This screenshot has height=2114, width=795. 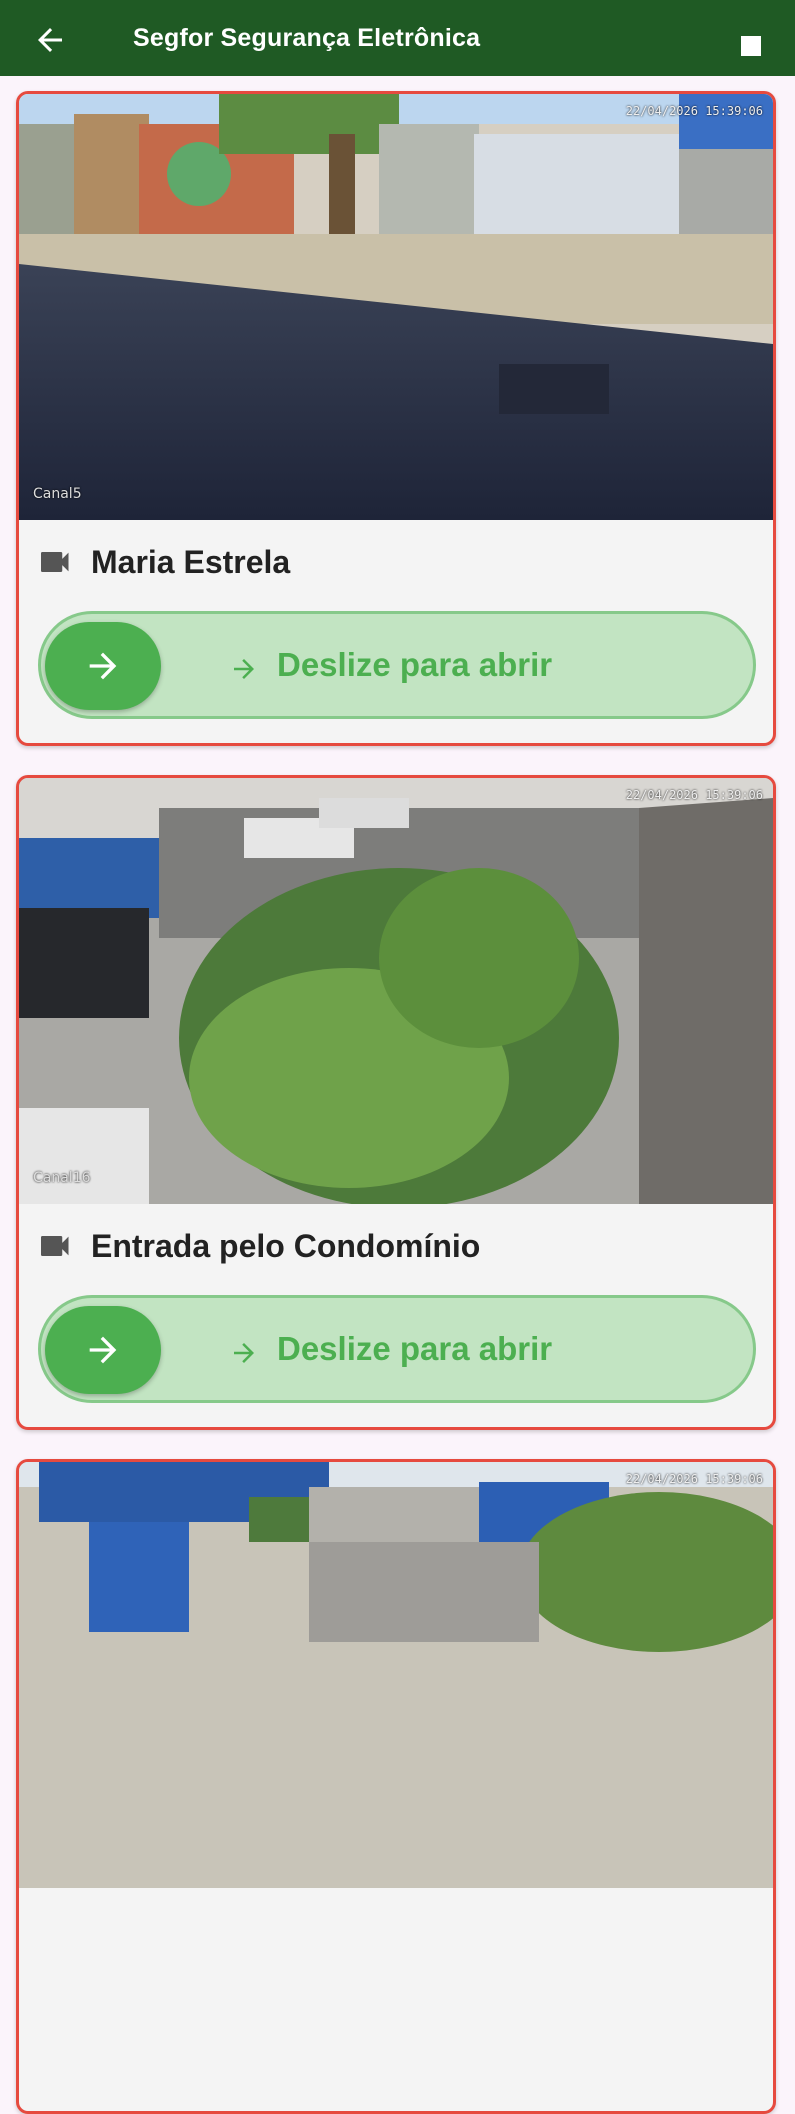 What do you see at coordinates (62, 1178) in the screenshot?
I see `feed-channel: Canal16` at bounding box center [62, 1178].